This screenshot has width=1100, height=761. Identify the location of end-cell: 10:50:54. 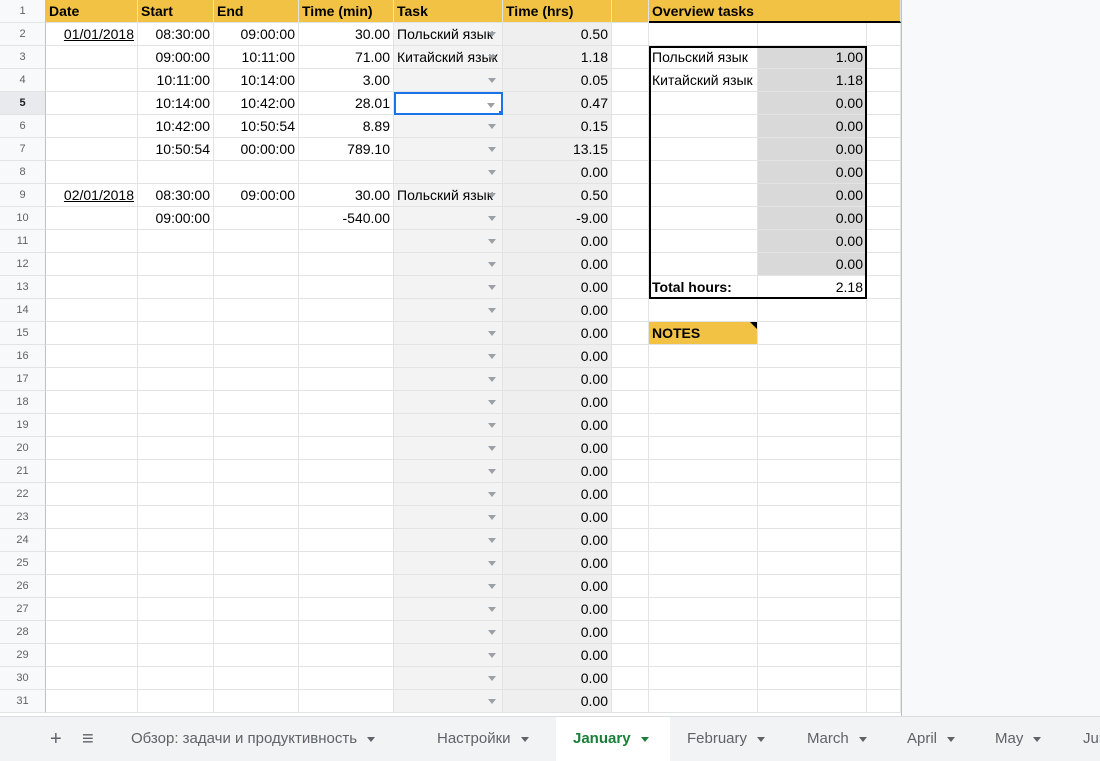
(256, 126).